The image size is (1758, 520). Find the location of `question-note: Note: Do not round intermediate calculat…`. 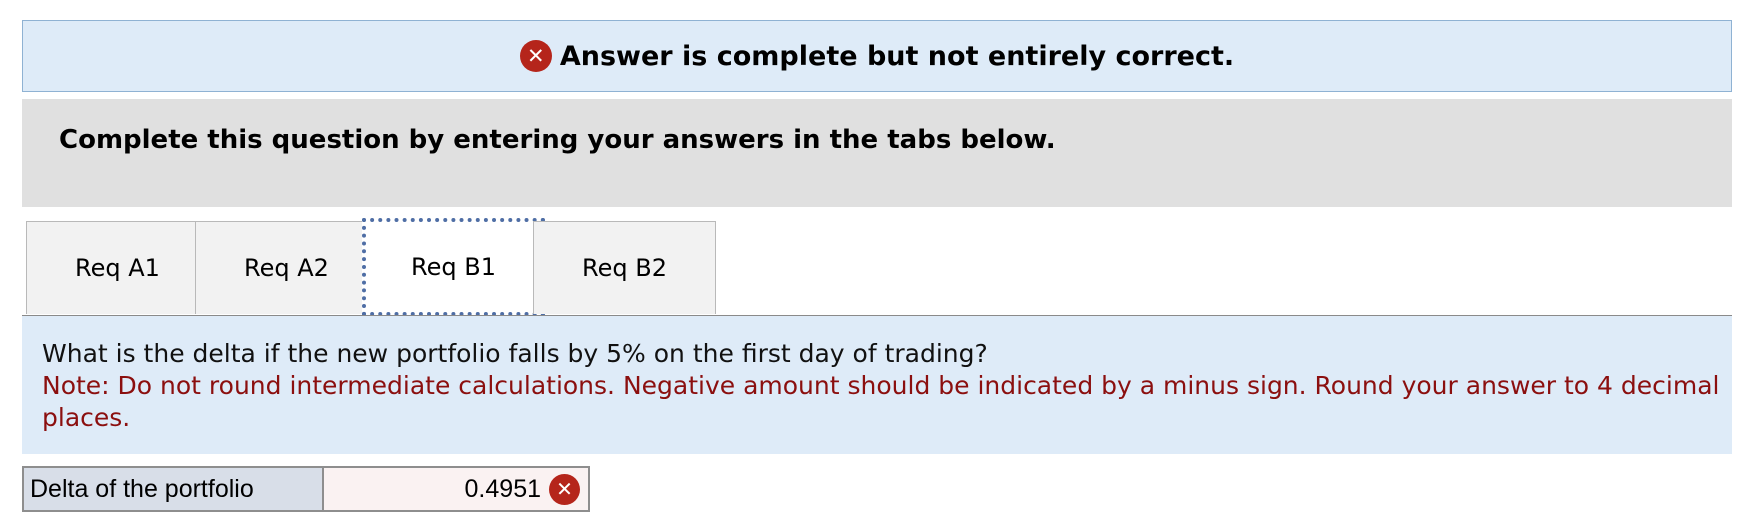

question-note: Note: Do not round intermediate calculat… is located at coordinates (881, 401).